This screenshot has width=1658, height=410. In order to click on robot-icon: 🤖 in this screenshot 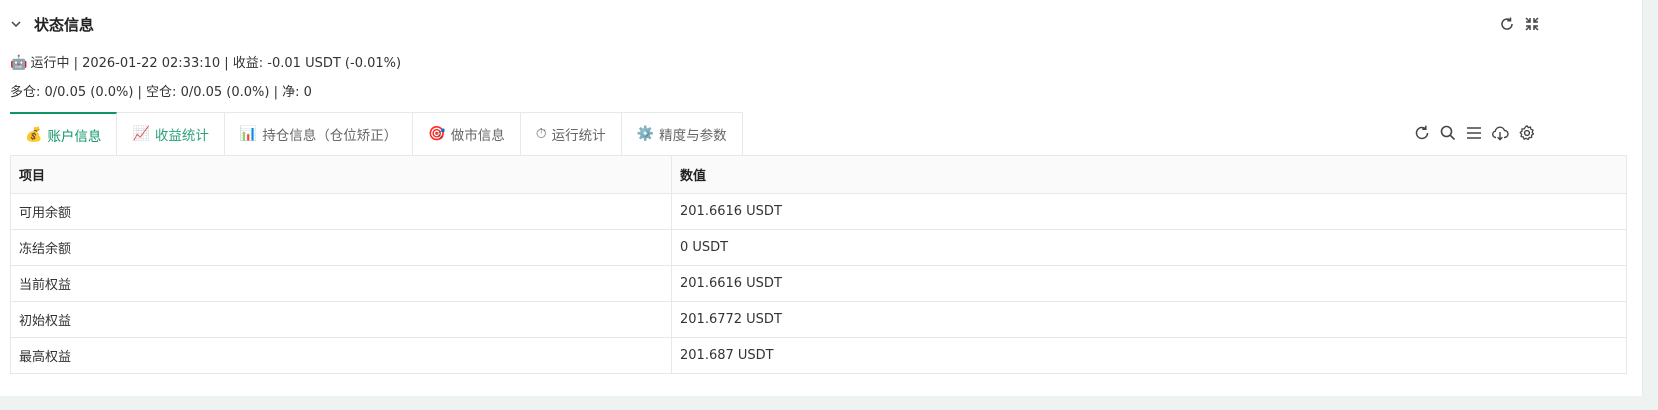, I will do `click(19, 63)`.